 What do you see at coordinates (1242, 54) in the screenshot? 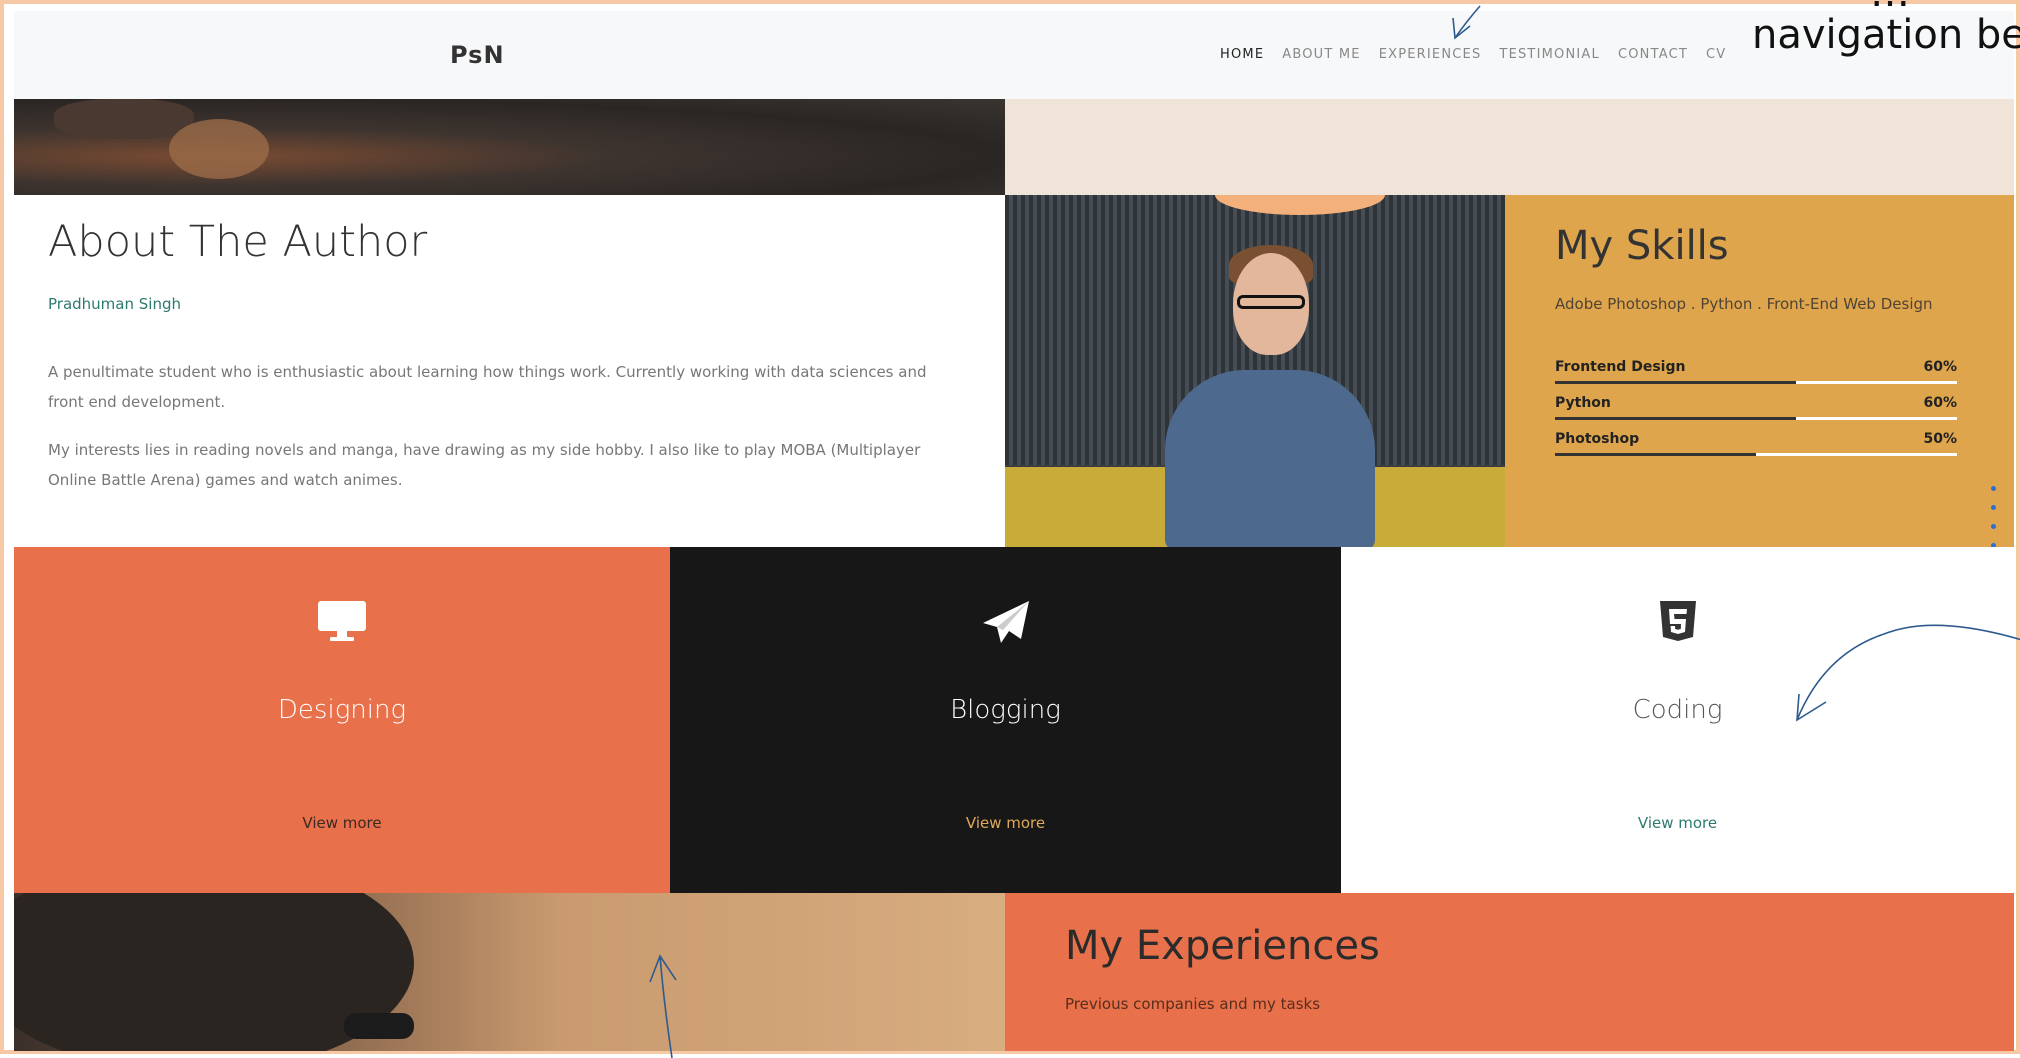
I see `nav-home: HOME` at bounding box center [1242, 54].